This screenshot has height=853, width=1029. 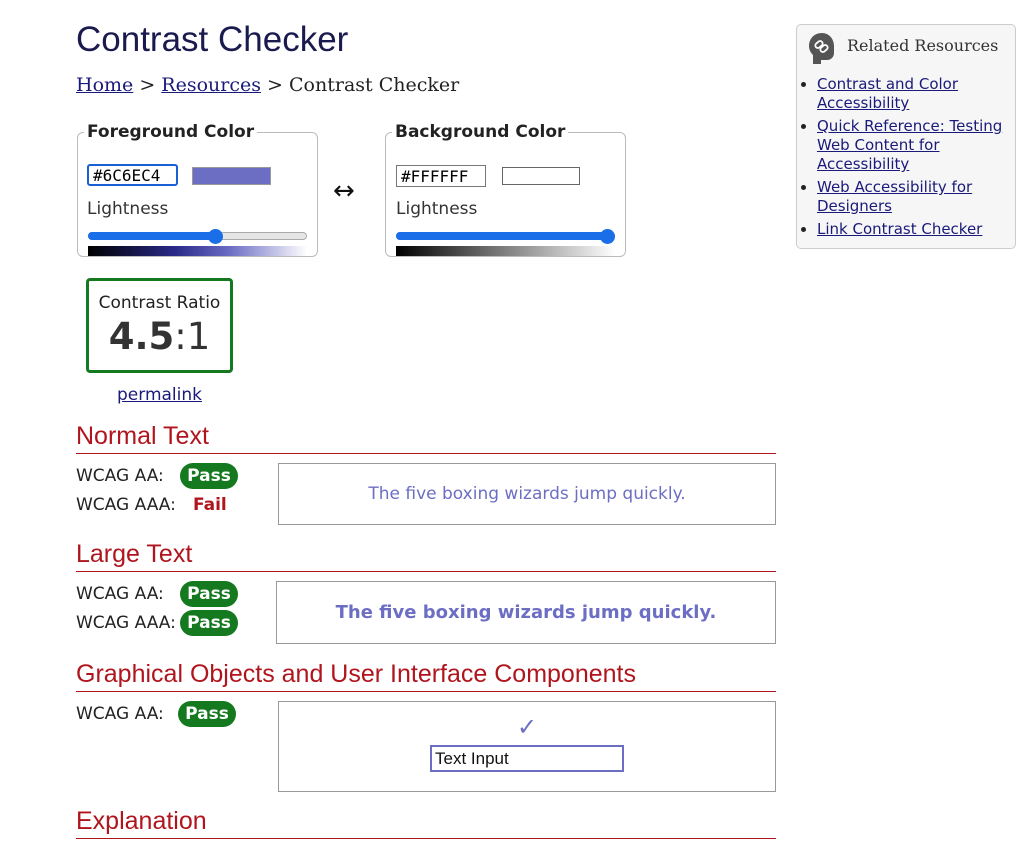 What do you see at coordinates (426, 823) in the screenshot?
I see `explanation-heading: Explanation` at bounding box center [426, 823].